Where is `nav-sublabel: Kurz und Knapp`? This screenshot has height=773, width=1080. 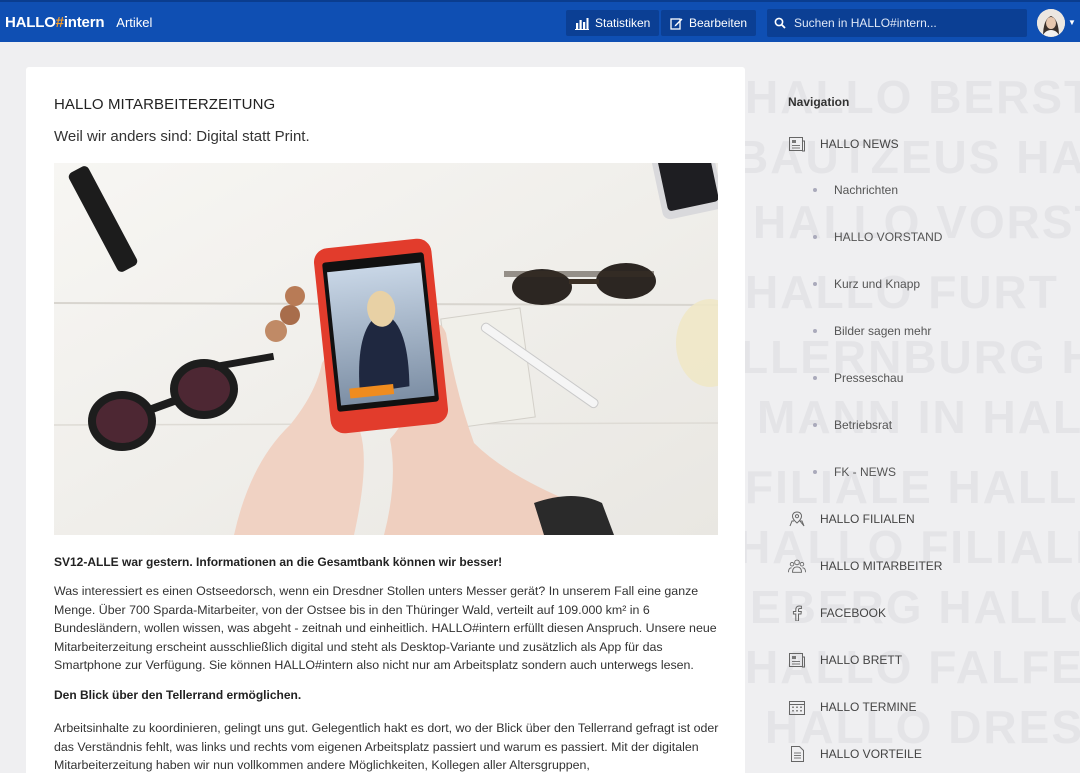
nav-sublabel: Kurz und Knapp is located at coordinates (877, 284).